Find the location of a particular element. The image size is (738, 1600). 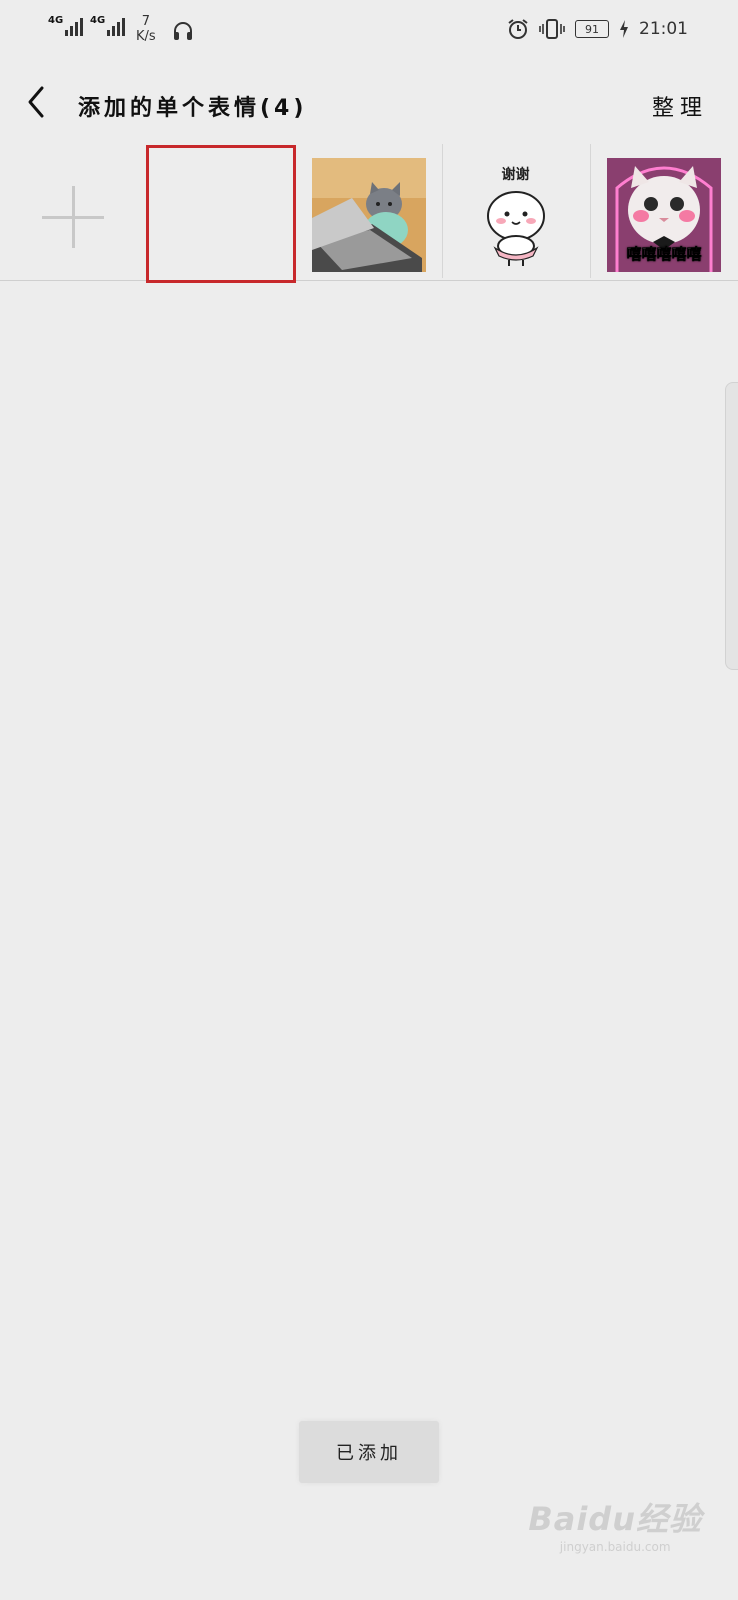

status-right: 91 21:01 is located at coordinates (597, 29).